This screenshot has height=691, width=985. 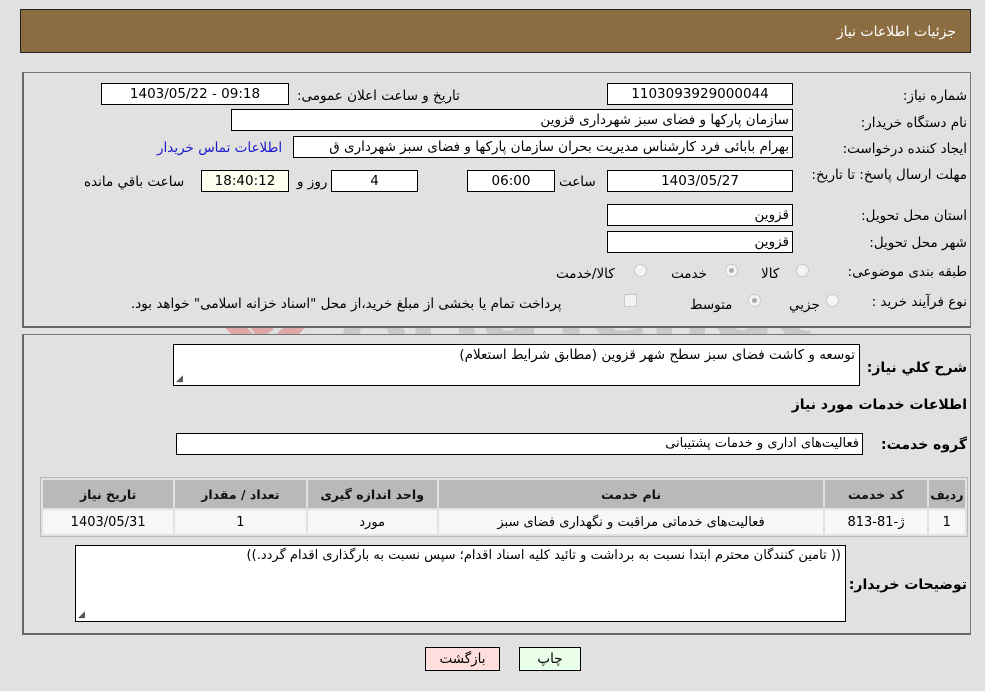 I want to click on cell-unit: مورد, so click(x=372, y=522).